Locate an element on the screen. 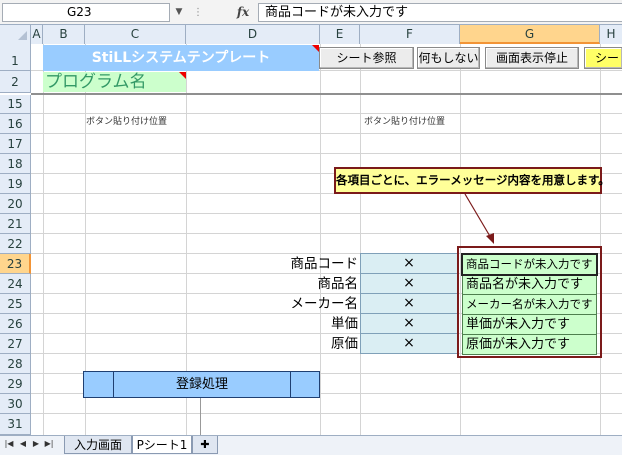 The image size is (622, 455). column-header-d: D is located at coordinates (253, 34).